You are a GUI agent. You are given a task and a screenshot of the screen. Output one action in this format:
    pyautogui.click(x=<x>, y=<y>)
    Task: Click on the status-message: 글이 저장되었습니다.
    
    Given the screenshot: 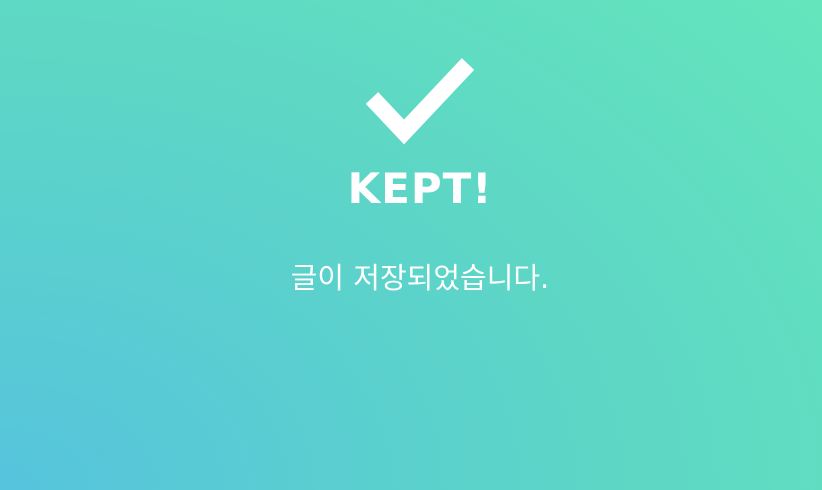 What is the action you would take?
    pyautogui.click(x=420, y=278)
    